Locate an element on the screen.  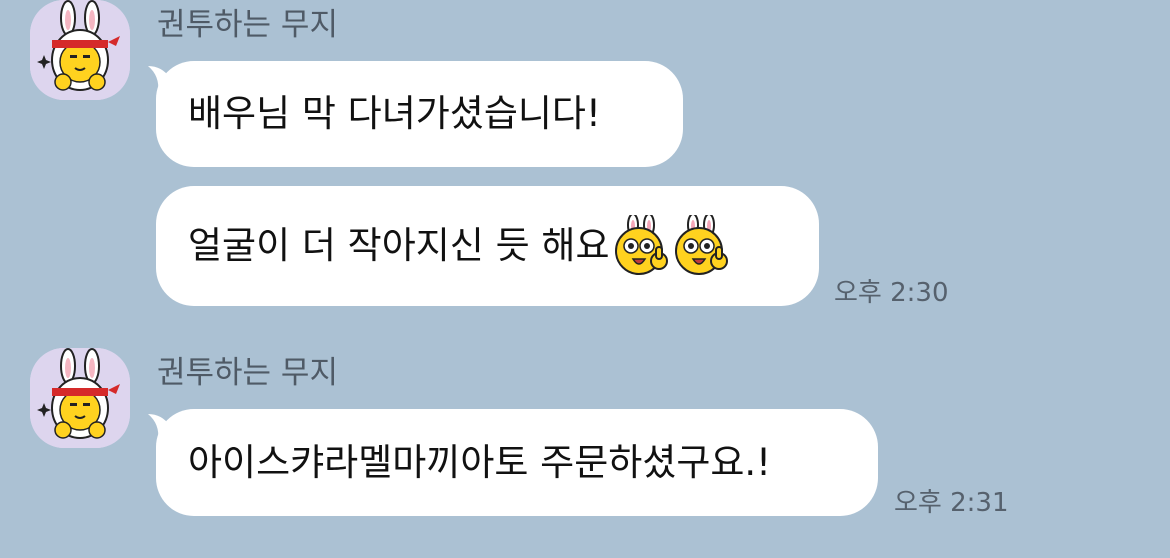
message-bubble: 배우님 막 다녀가셨습니다! is located at coordinates (419, 114).